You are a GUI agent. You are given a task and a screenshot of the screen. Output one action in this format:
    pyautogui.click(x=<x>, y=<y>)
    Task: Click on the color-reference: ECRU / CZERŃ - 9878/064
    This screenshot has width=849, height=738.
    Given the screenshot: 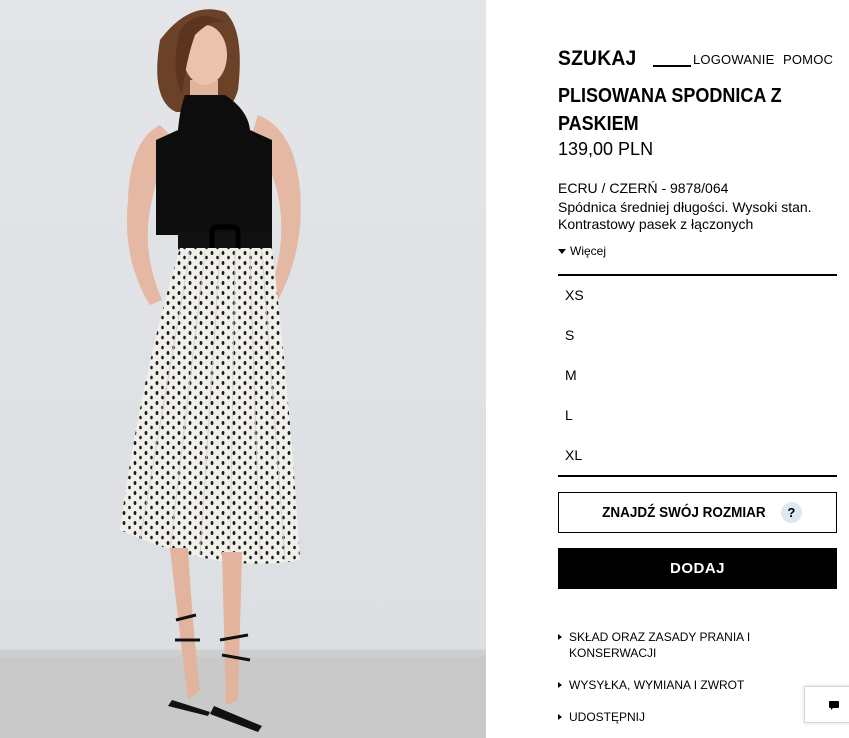 What is the action you would take?
    pyautogui.click(x=643, y=188)
    